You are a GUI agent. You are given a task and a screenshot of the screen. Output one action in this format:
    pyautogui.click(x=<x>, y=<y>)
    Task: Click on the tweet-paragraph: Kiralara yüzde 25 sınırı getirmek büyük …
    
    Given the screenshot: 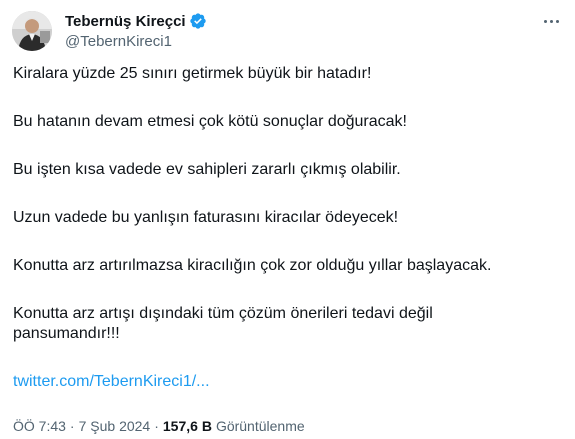 What is the action you would take?
    pyautogui.click(x=192, y=73)
    